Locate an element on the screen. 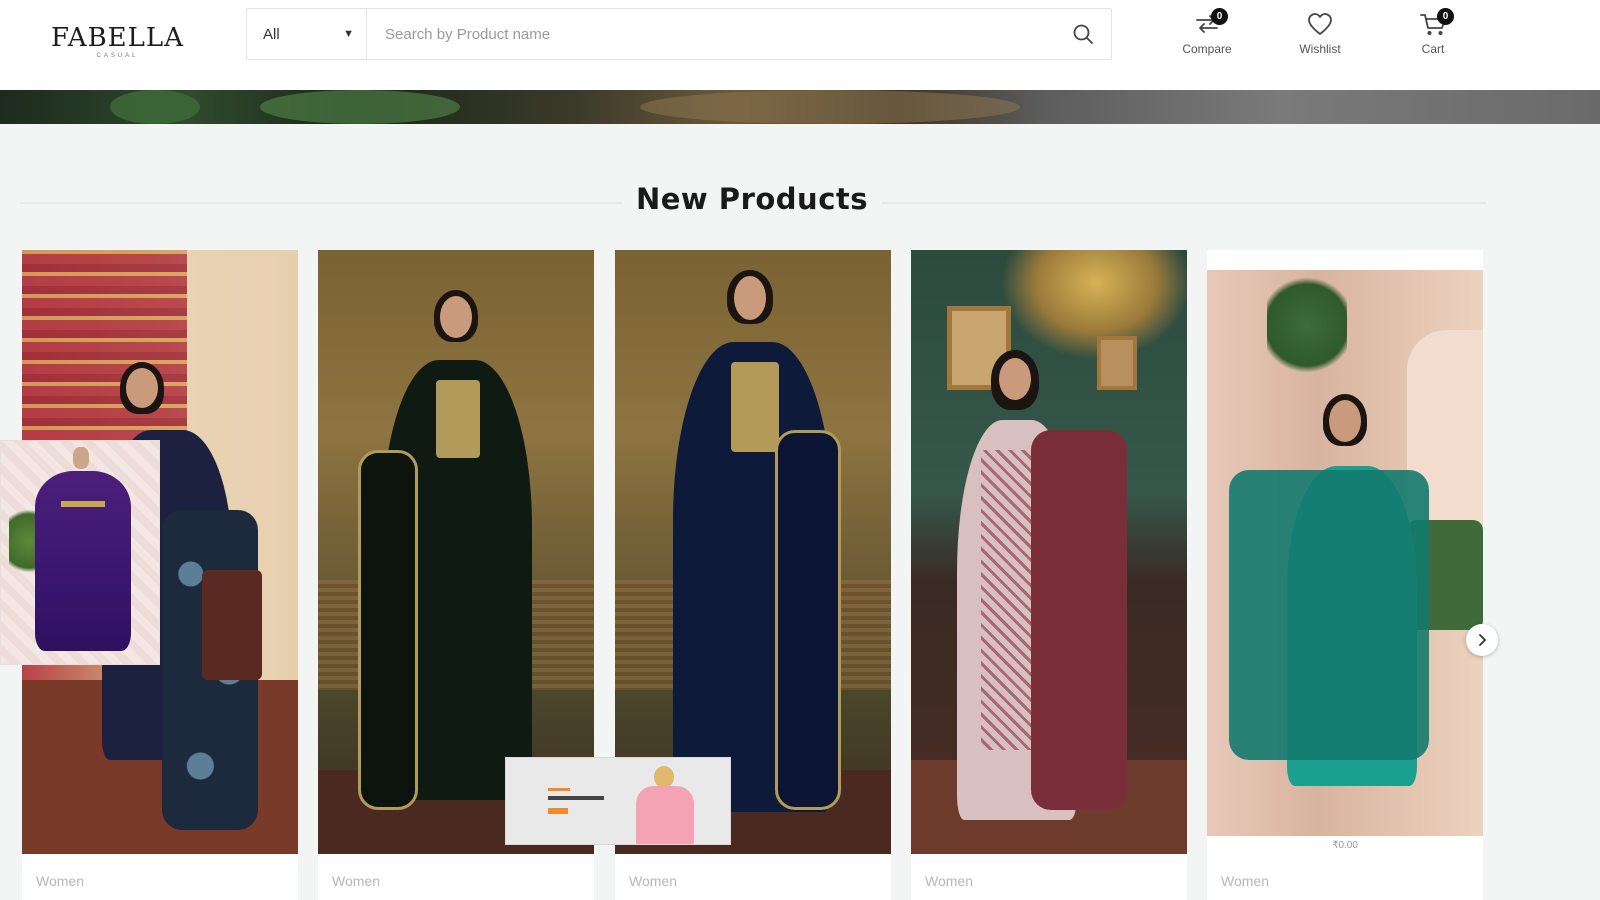 This screenshot has height=900, width=1600. compare-button: 0 Compare is located at coordinates (1207, 37).